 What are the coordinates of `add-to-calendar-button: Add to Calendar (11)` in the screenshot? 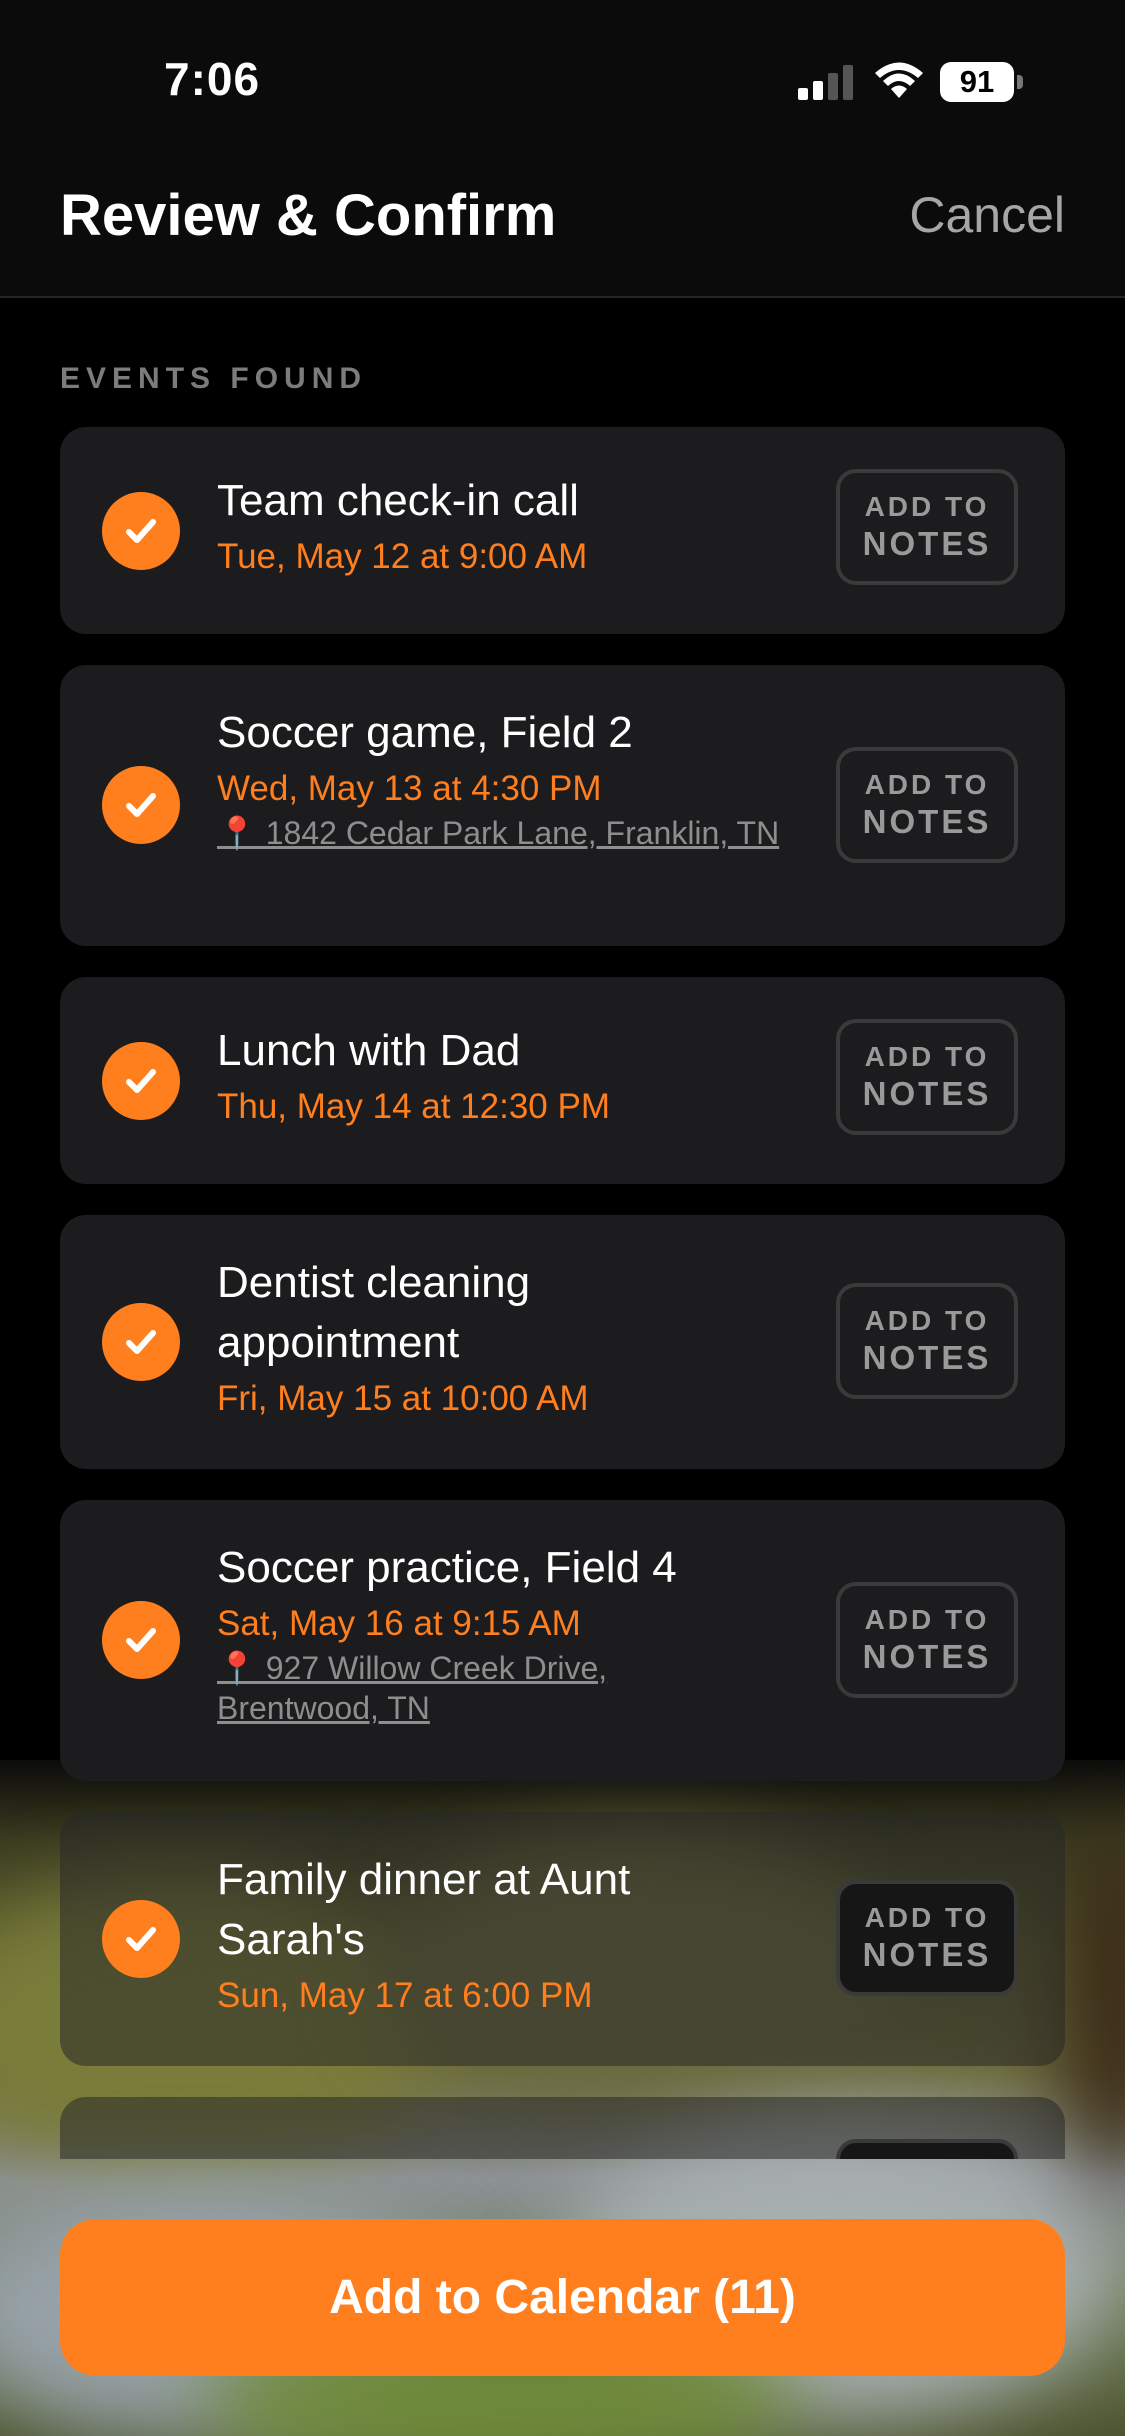 It's located at (562, 2297).